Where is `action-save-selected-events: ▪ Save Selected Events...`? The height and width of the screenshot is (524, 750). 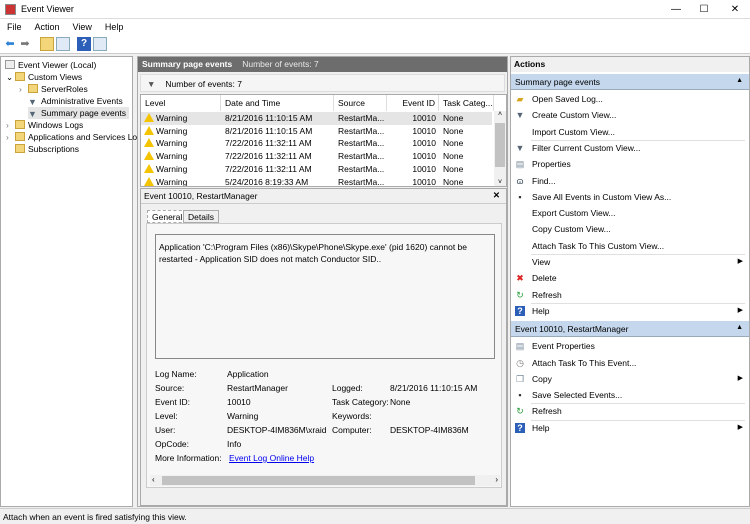
action-save-selected-events: ▪ Save Selected Events... is located at coordinates (630, 395).